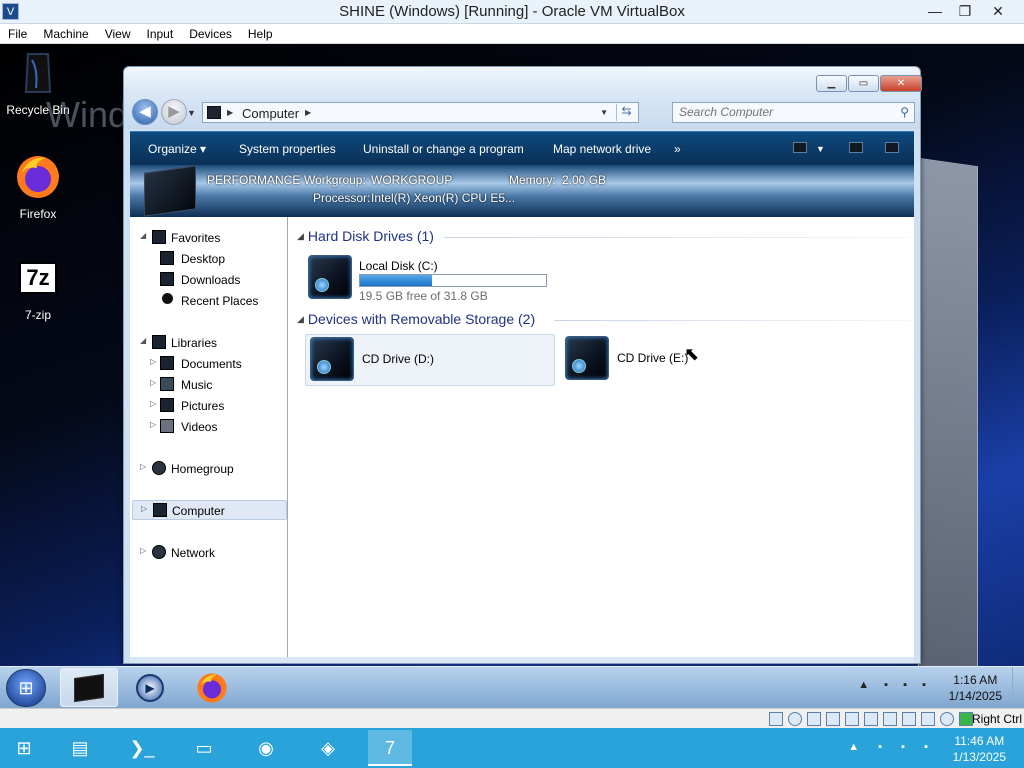  I want to click on desktop-icon-recycle-bin: Recycle Bin, so click(38, 83).